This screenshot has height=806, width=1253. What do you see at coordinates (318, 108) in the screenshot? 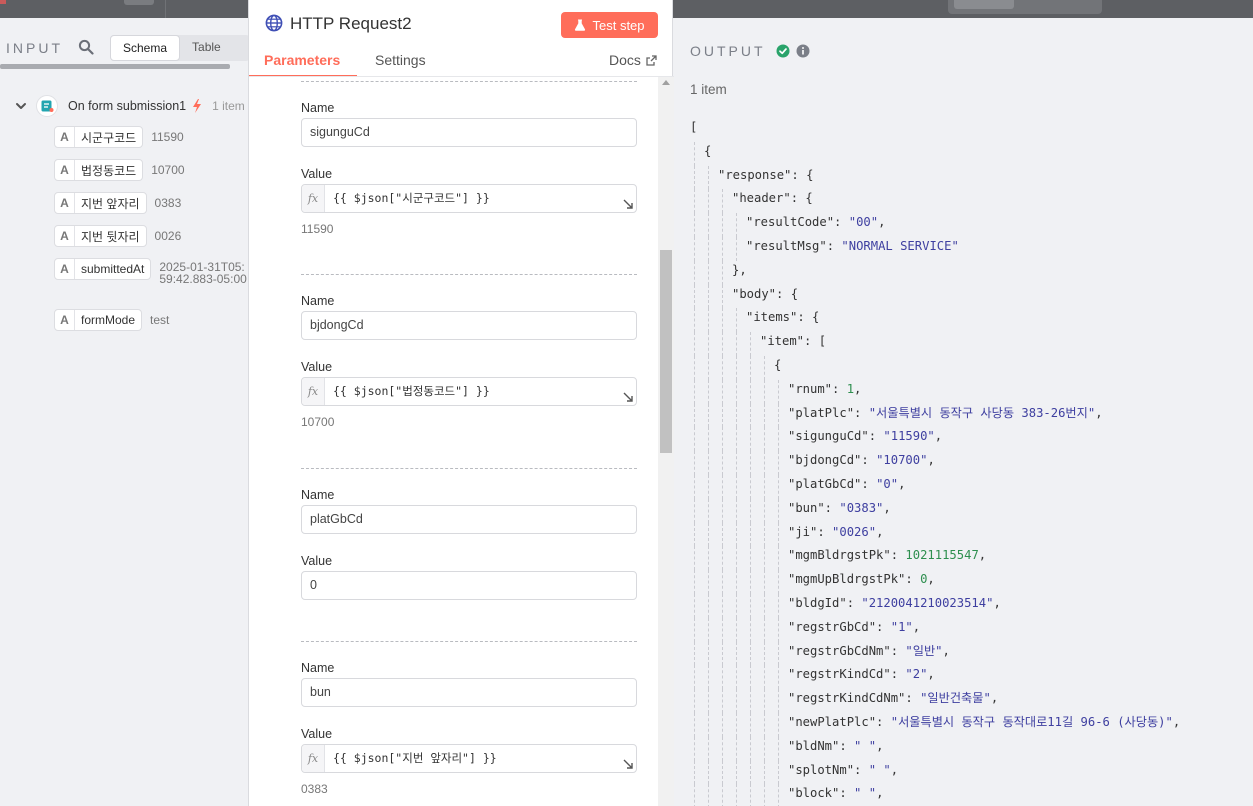
I see `name-label: Name` at bounding box center [318, 108].